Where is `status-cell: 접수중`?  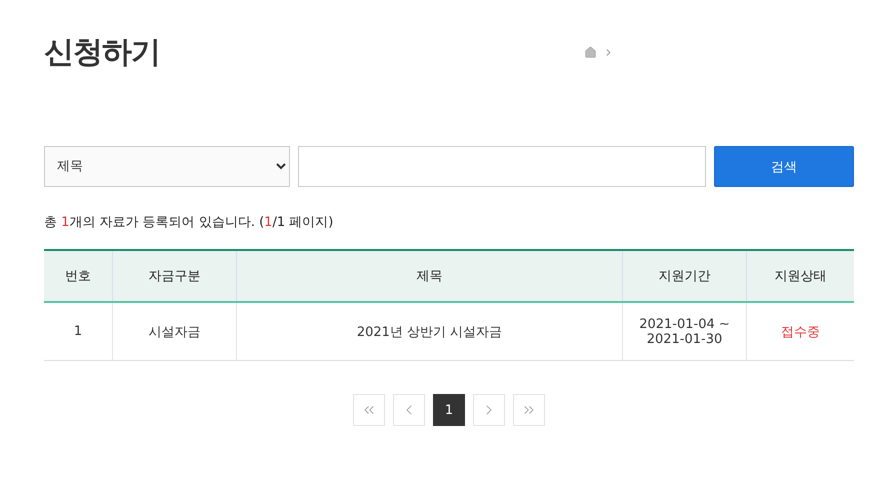
status-cell: 접수중 is located at coordinates (800, 331).